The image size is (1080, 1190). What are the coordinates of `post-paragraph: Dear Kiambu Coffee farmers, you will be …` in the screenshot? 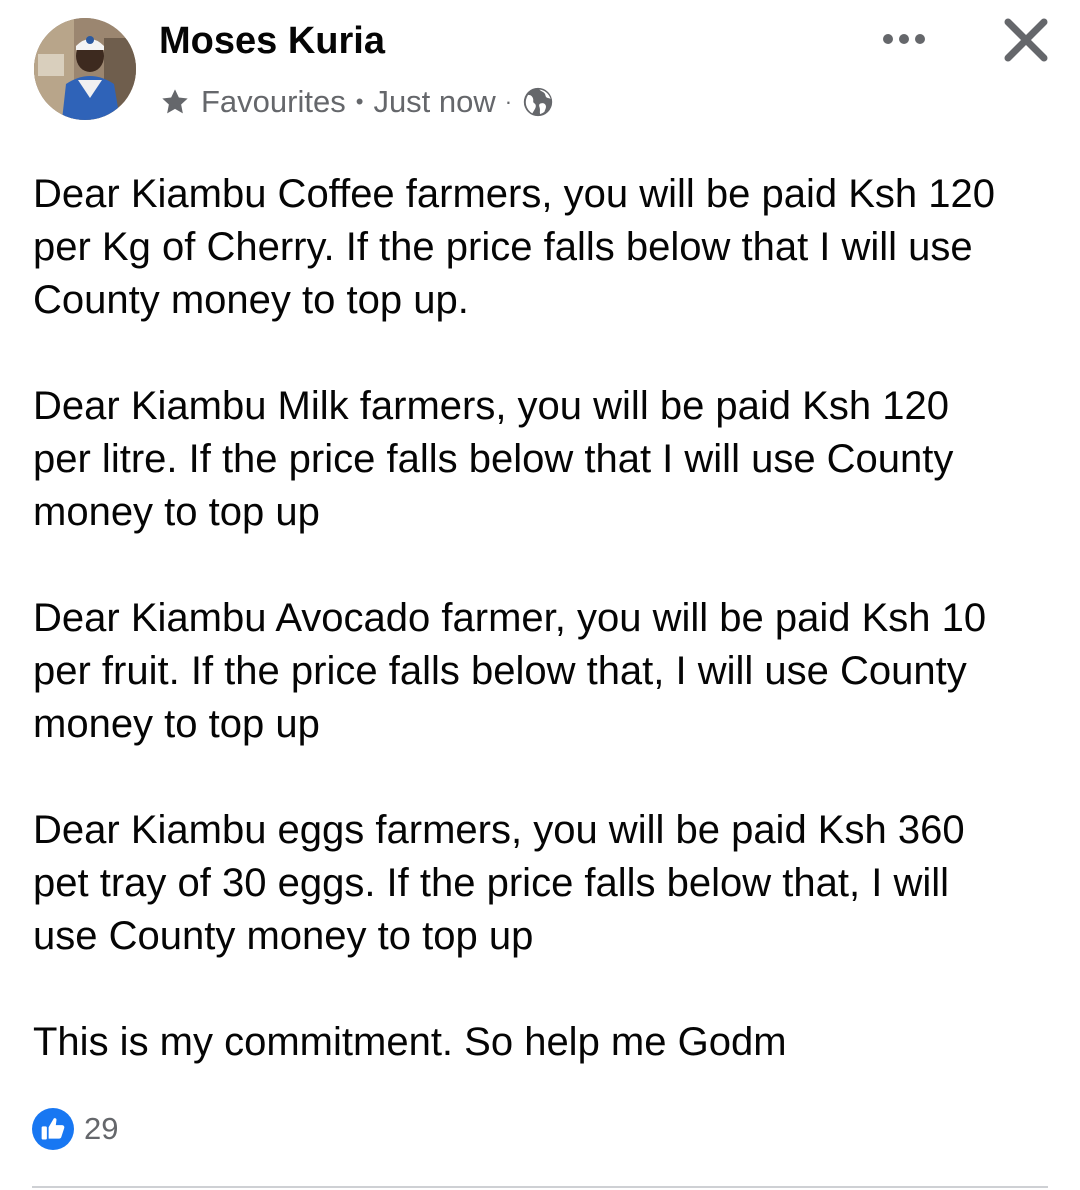 It's located at (514, 247).